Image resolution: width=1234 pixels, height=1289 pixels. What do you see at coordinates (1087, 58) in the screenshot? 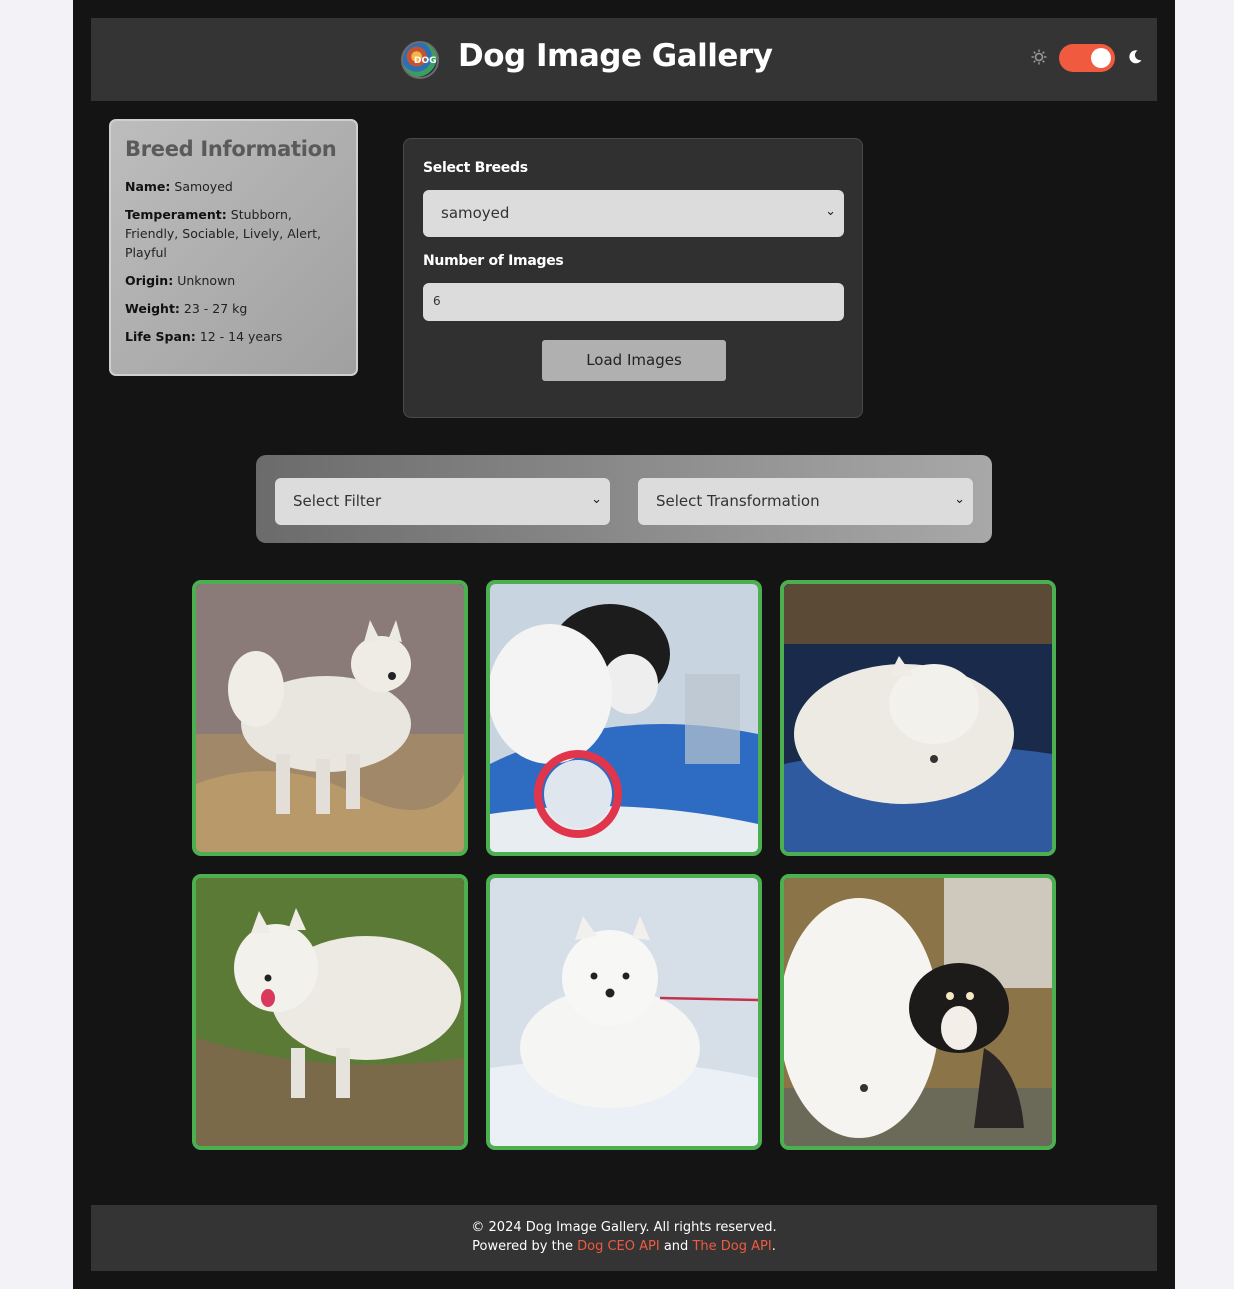
I see `theme-toggle` at bounding box center [1087, 58].